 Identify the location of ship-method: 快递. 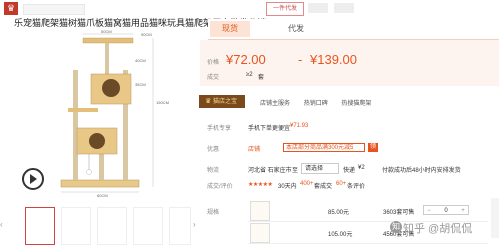
(349, 171).